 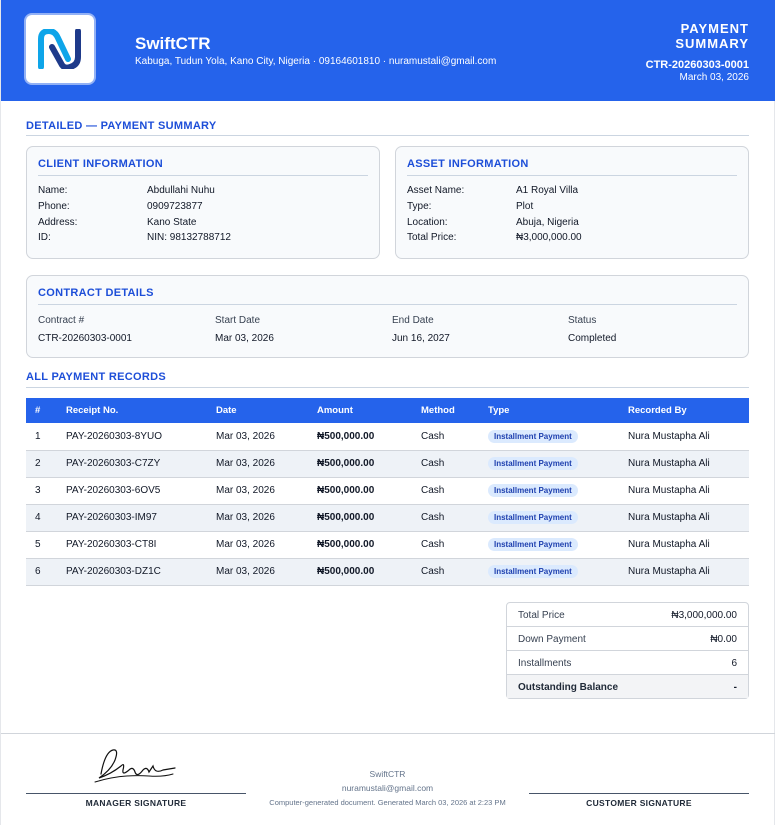 I want to click on end-date-label: End Date, so click(x=413, y=320).